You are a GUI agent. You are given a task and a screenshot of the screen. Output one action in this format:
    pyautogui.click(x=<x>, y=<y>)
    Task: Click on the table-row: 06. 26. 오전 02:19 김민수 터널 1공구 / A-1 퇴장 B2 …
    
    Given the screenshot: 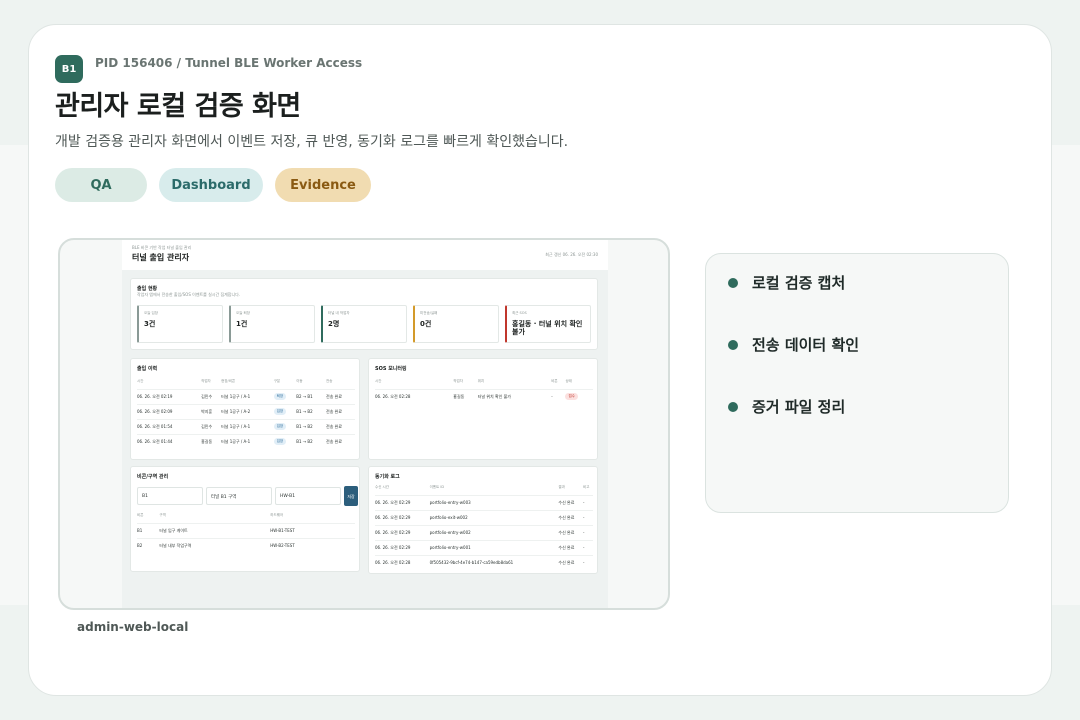 What is the action you would take?
    pyautogui.click(x=246, y=396)
    